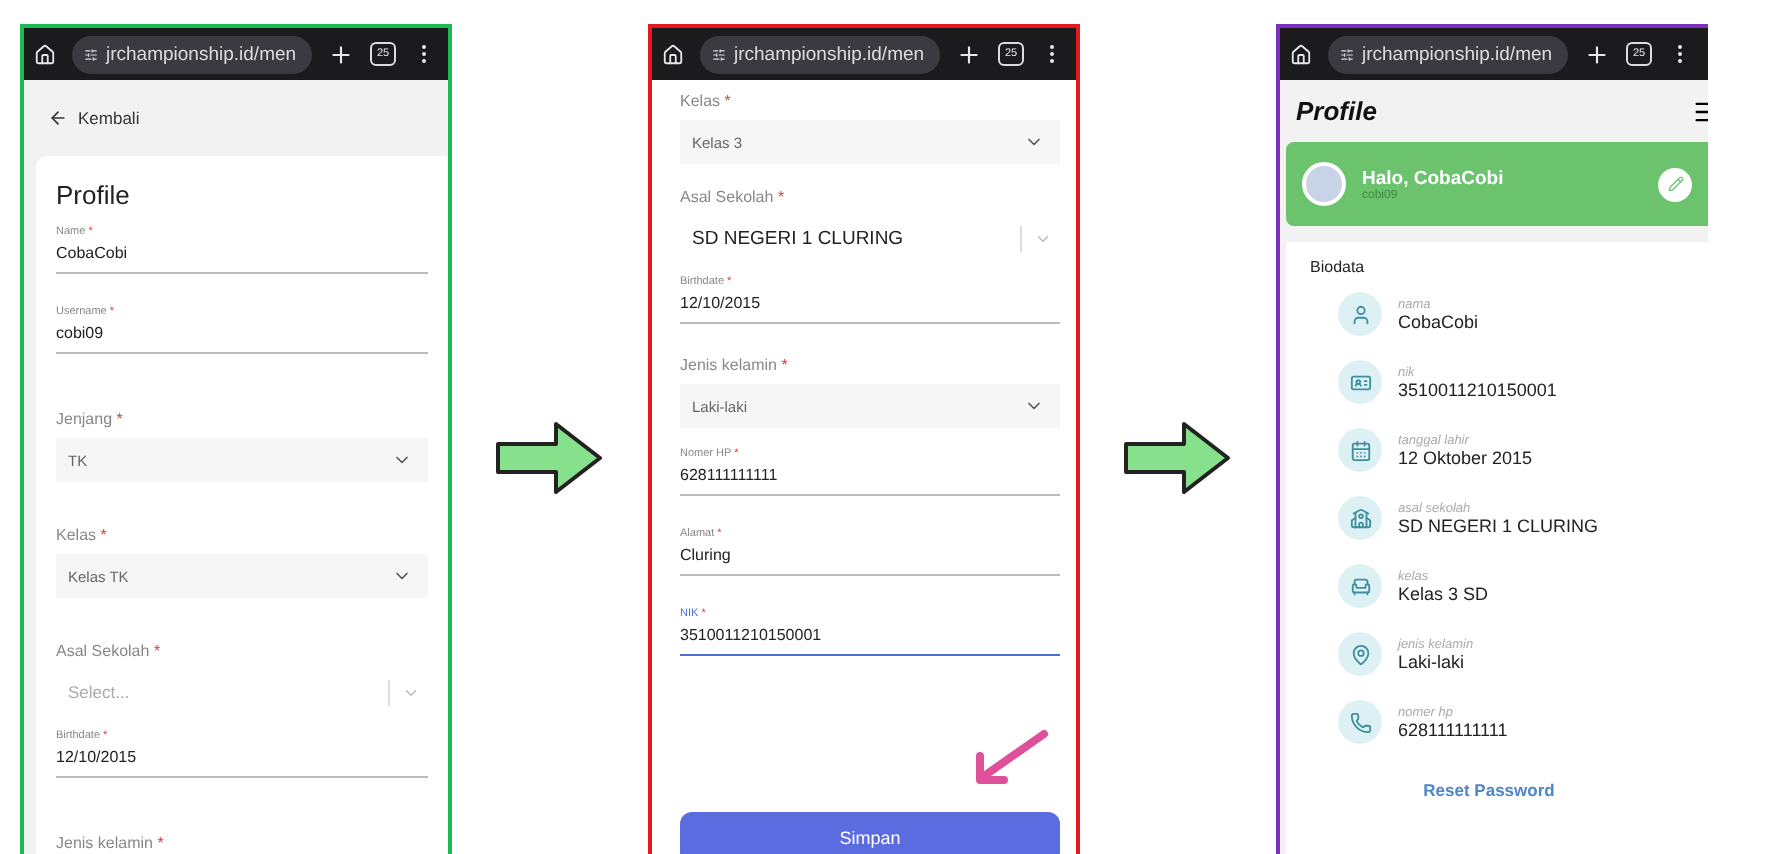  I want to click on info-value: CobaCobi, so click(1438, 321).